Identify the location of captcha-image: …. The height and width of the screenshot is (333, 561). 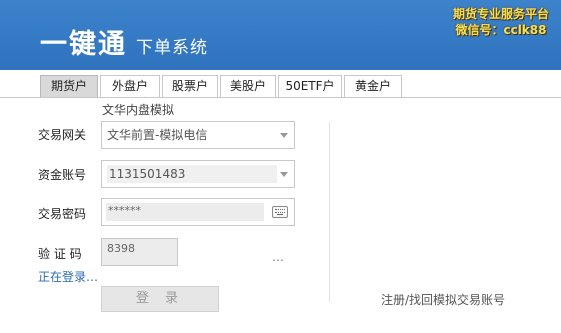
(278, 257).